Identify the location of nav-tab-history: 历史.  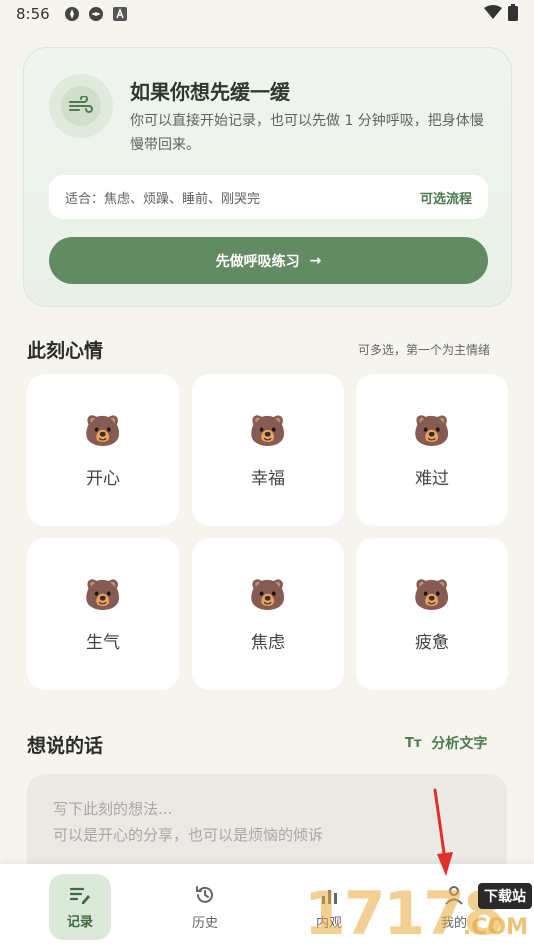
(205, 907).